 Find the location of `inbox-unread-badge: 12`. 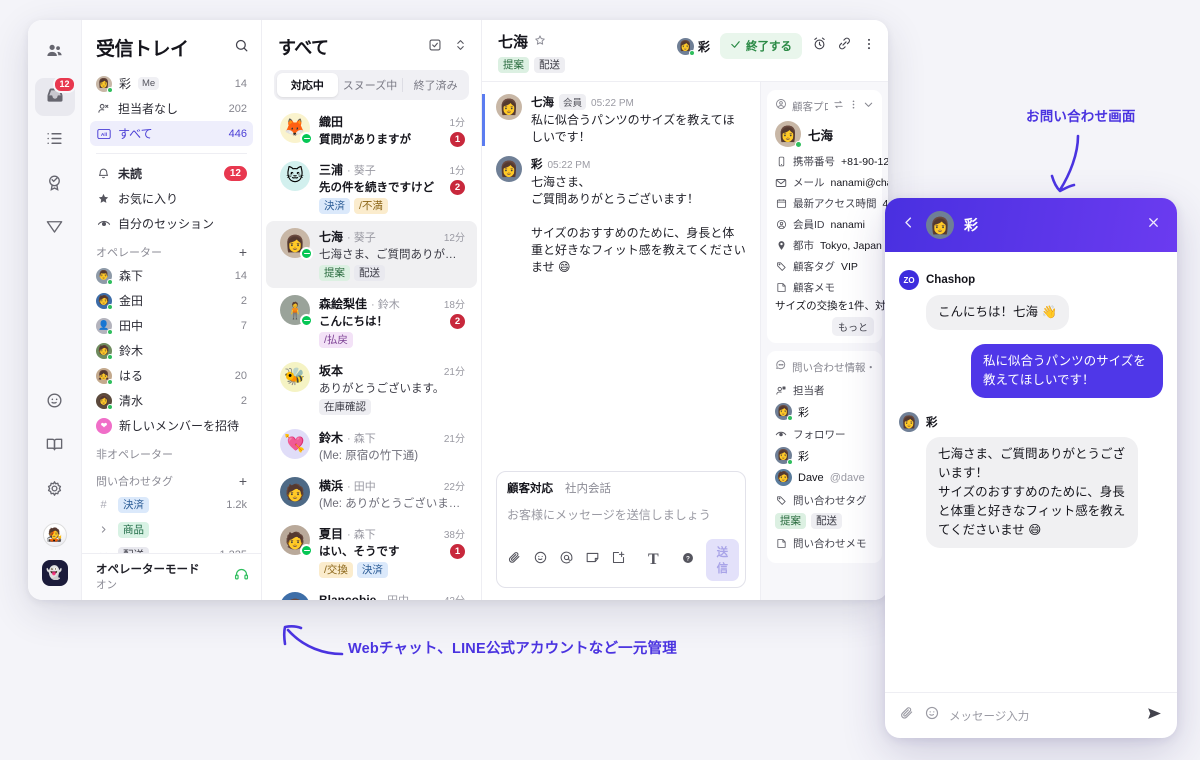

inbox-unread-badge: 12 is located at coordinates (64, 84).